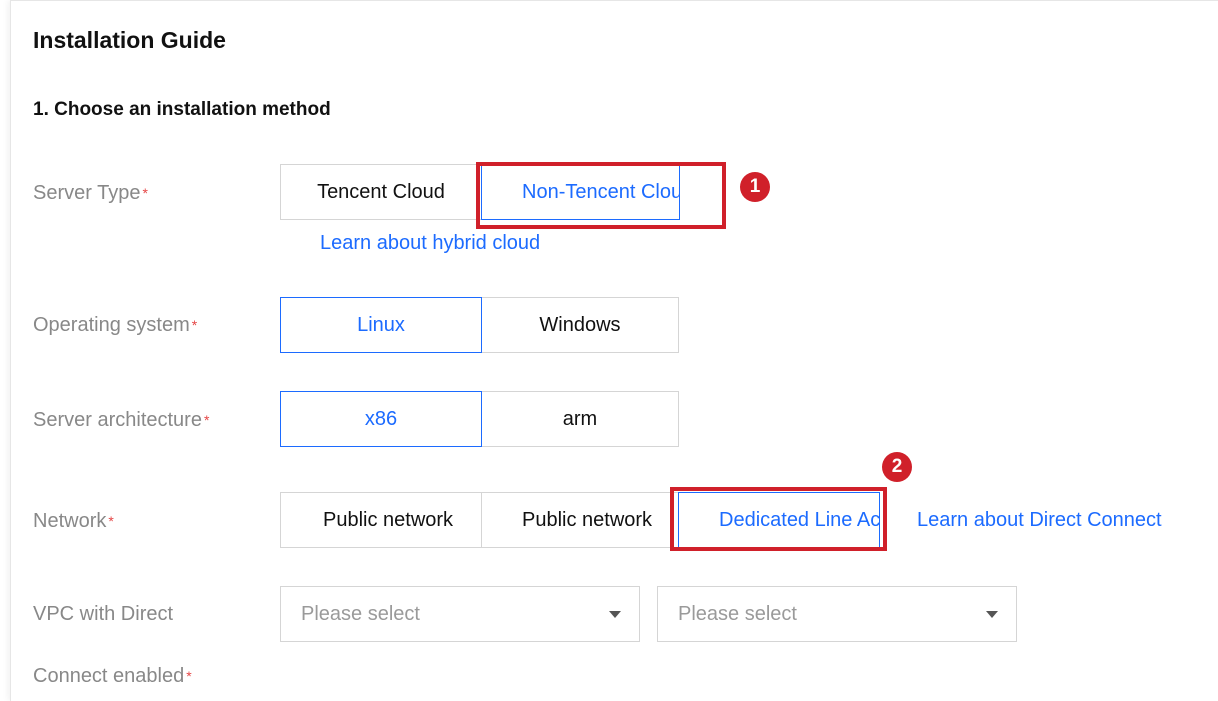  What do you see at coordinates (381, 325) in the screenshot?
I see `os-linux-option: Linux` at bounding box center [381, 325].